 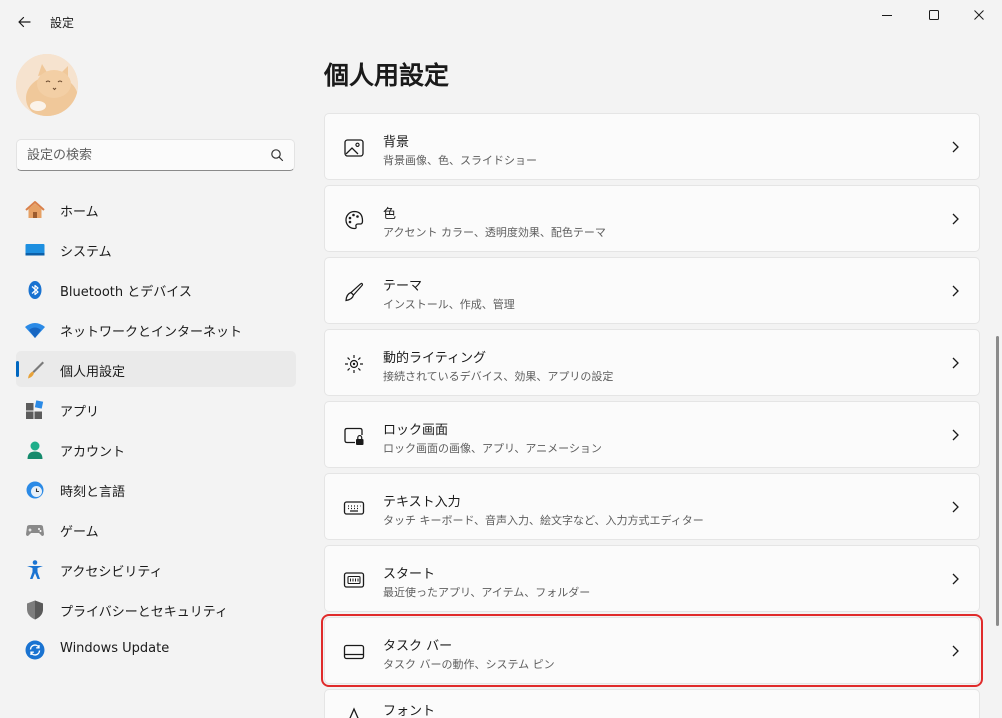 What do you see at coordinates (79, 532) in the screenshot?
I see `sidebar-item-label: ゲーム` at bounding box center [79, 532].